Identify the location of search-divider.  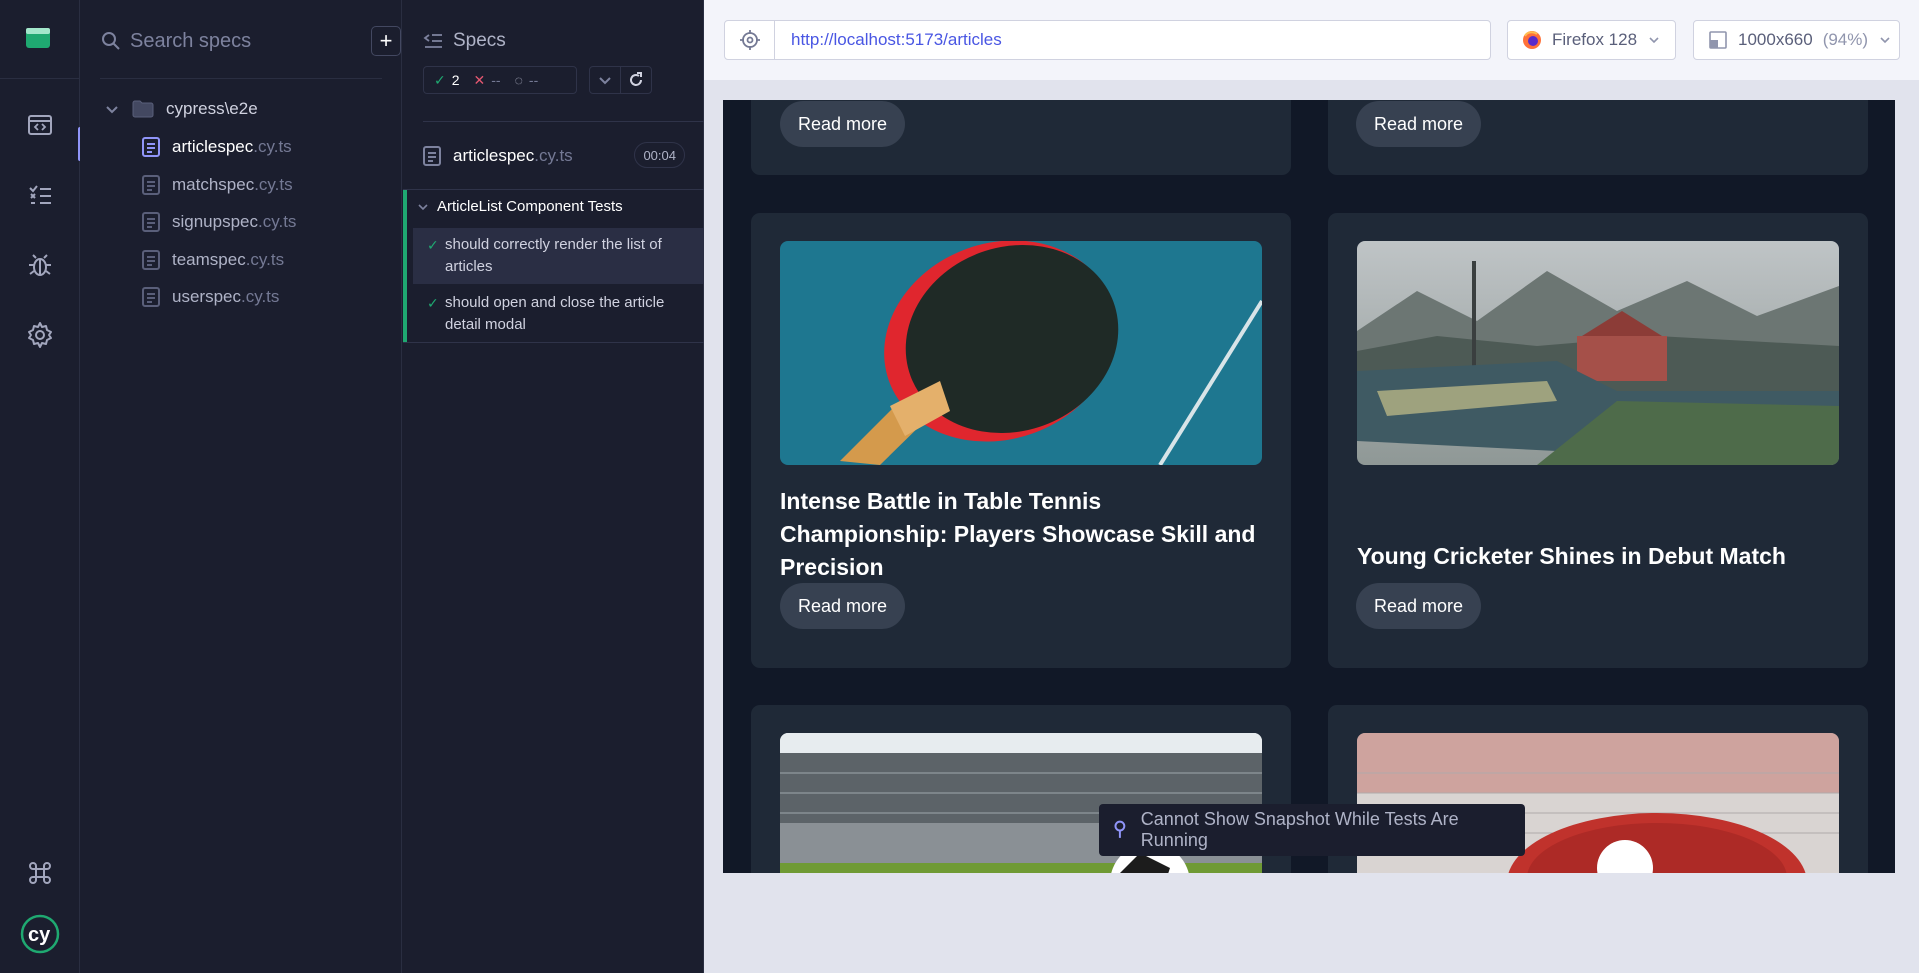
(241, 78).